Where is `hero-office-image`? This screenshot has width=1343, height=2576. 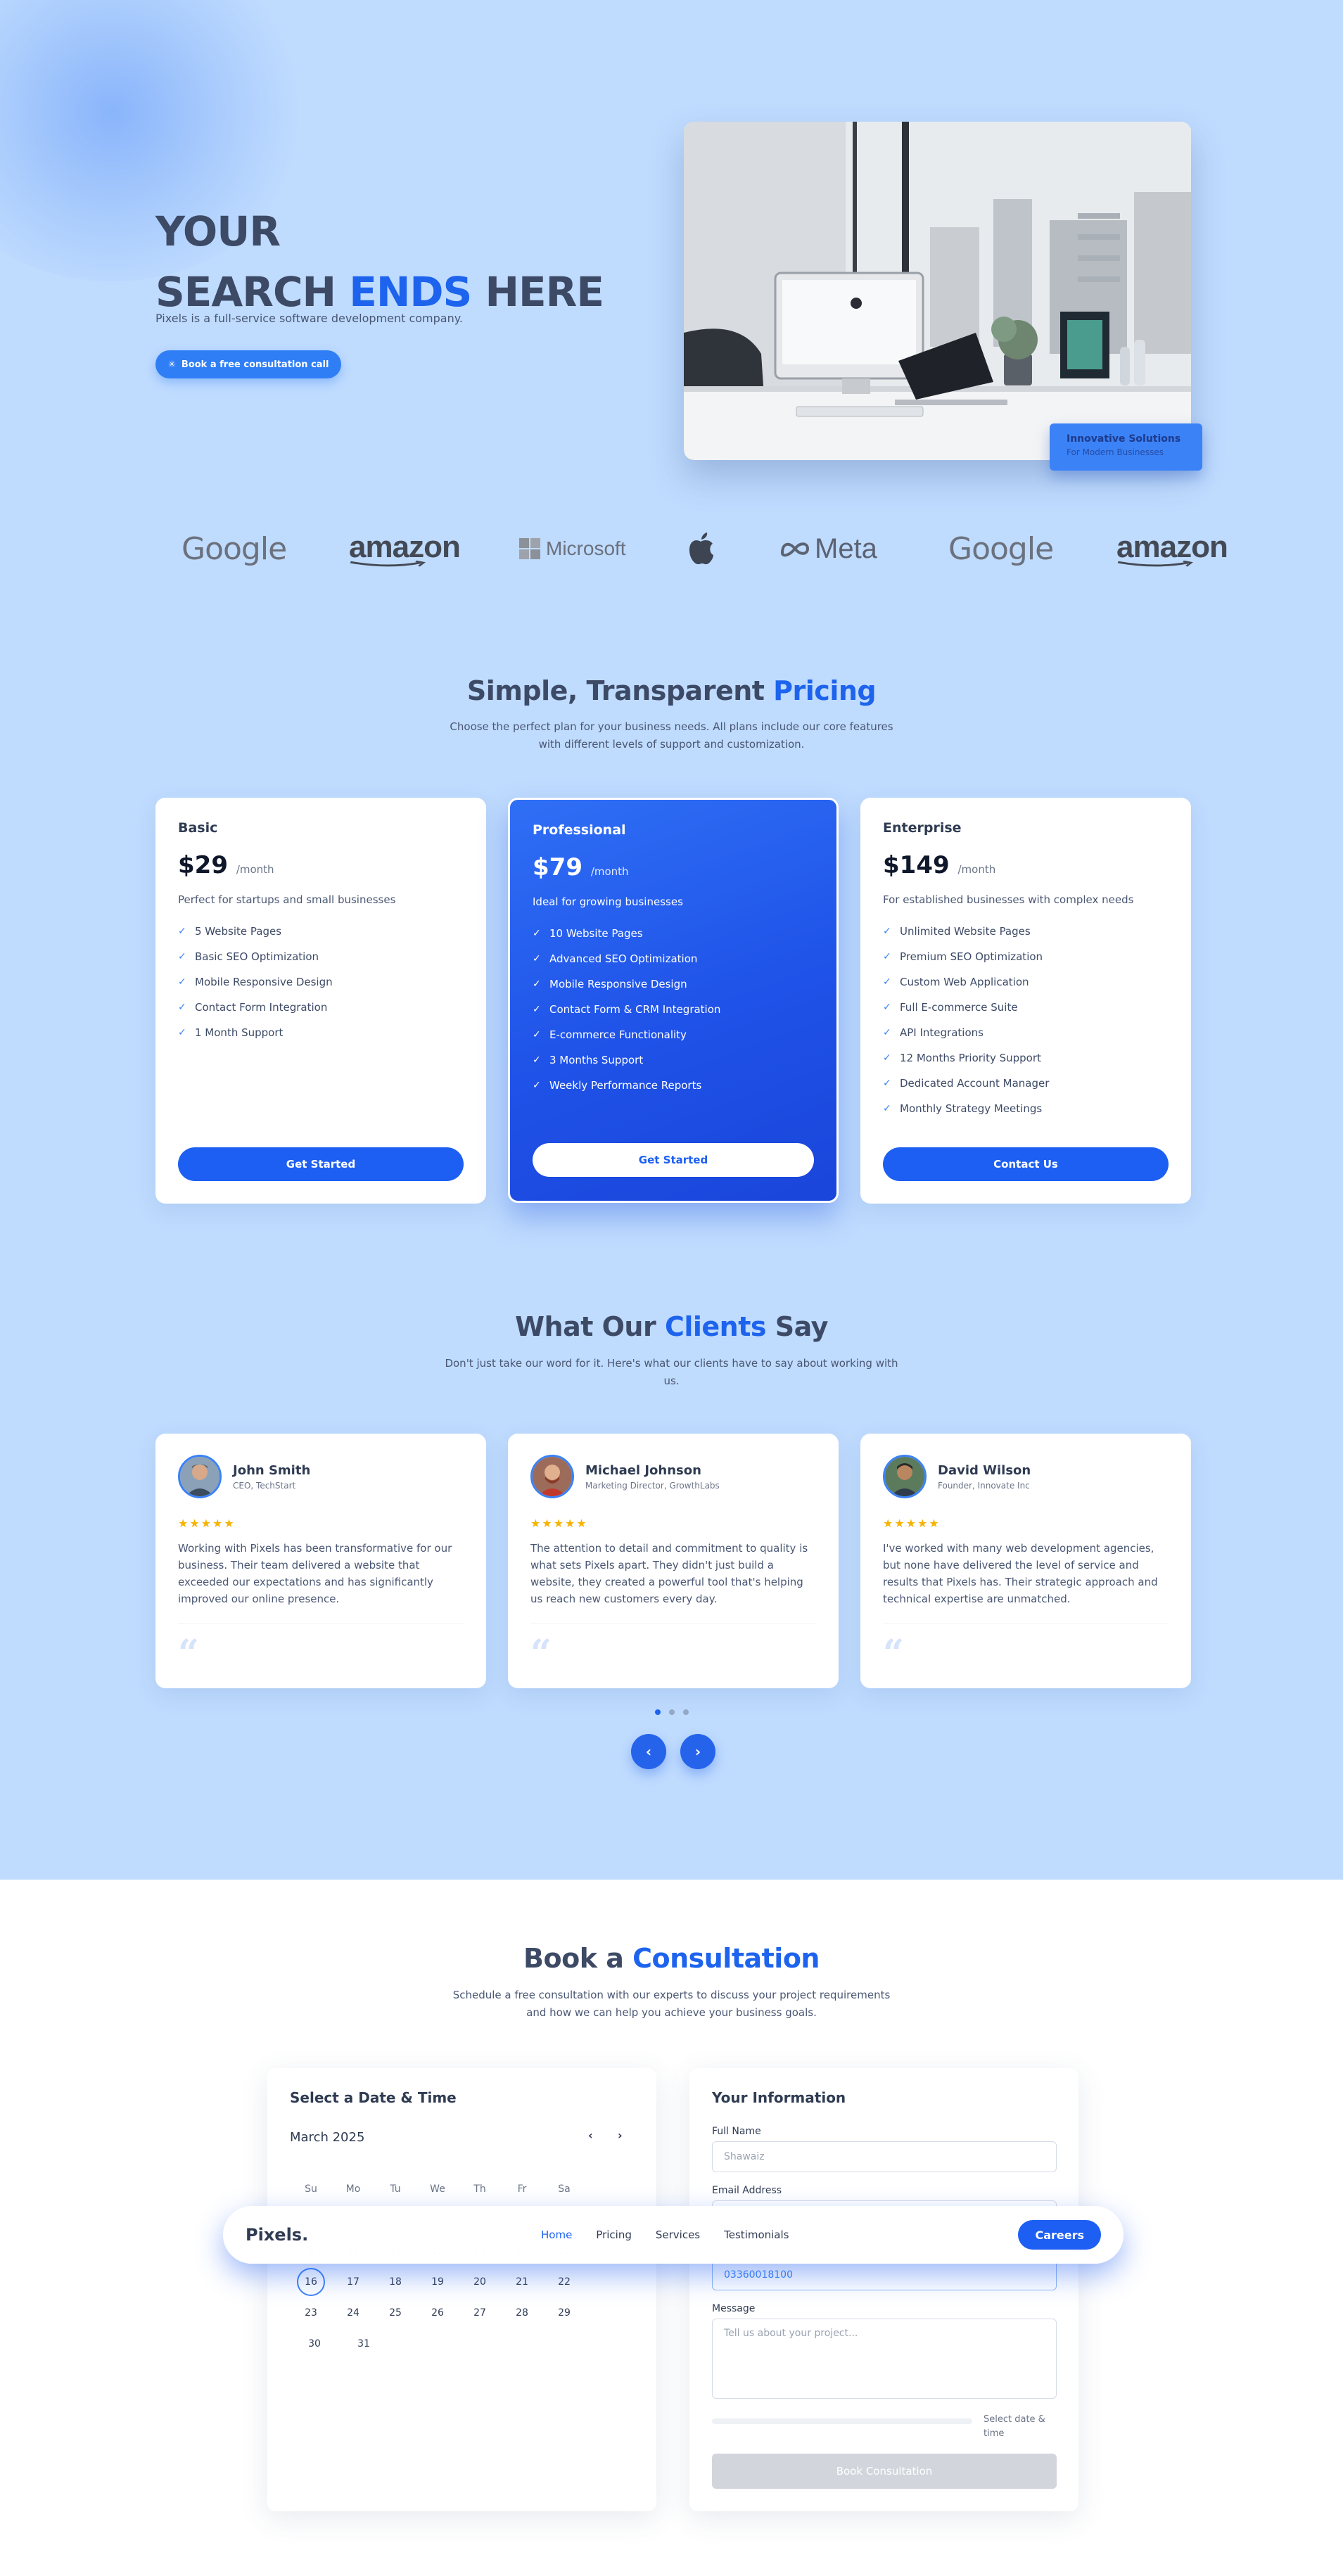 hero-office-image is located at coordinates (937, 291).